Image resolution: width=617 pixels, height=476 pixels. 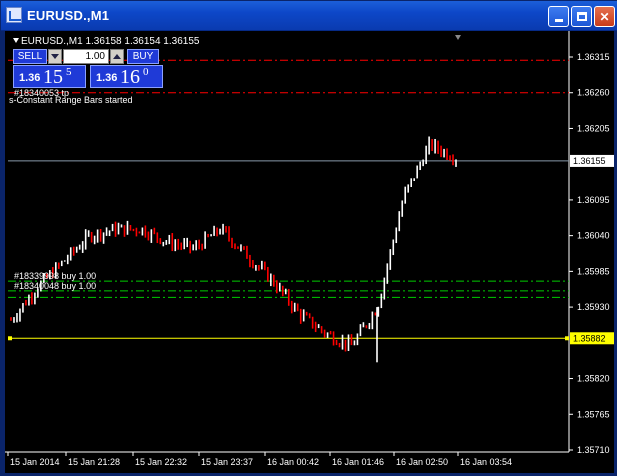 I want to click on maximize-button, so click(x=581, y=16).